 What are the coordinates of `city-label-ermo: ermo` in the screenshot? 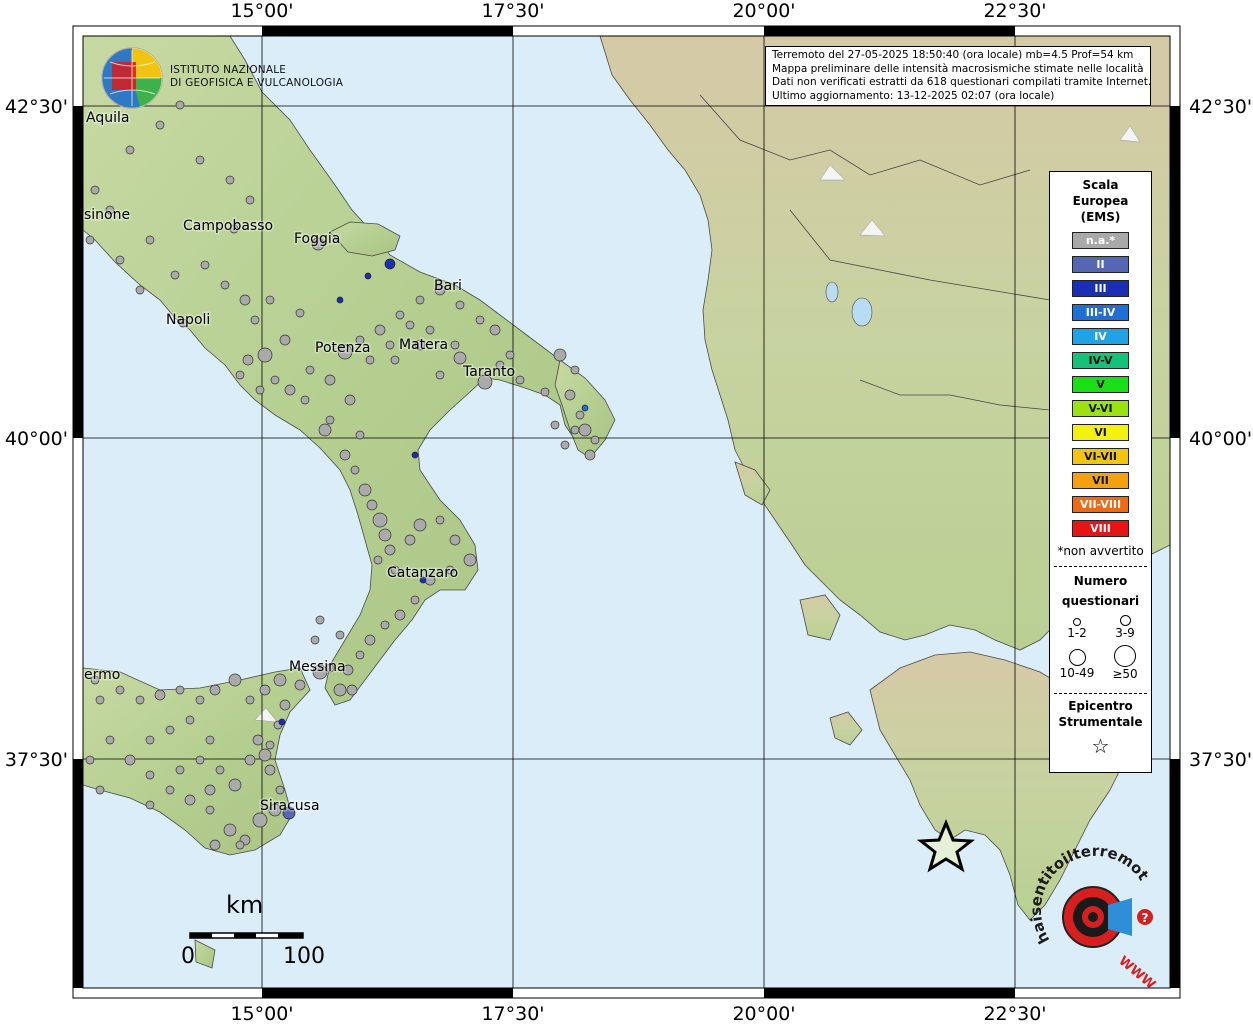 It's located at (102, 675).